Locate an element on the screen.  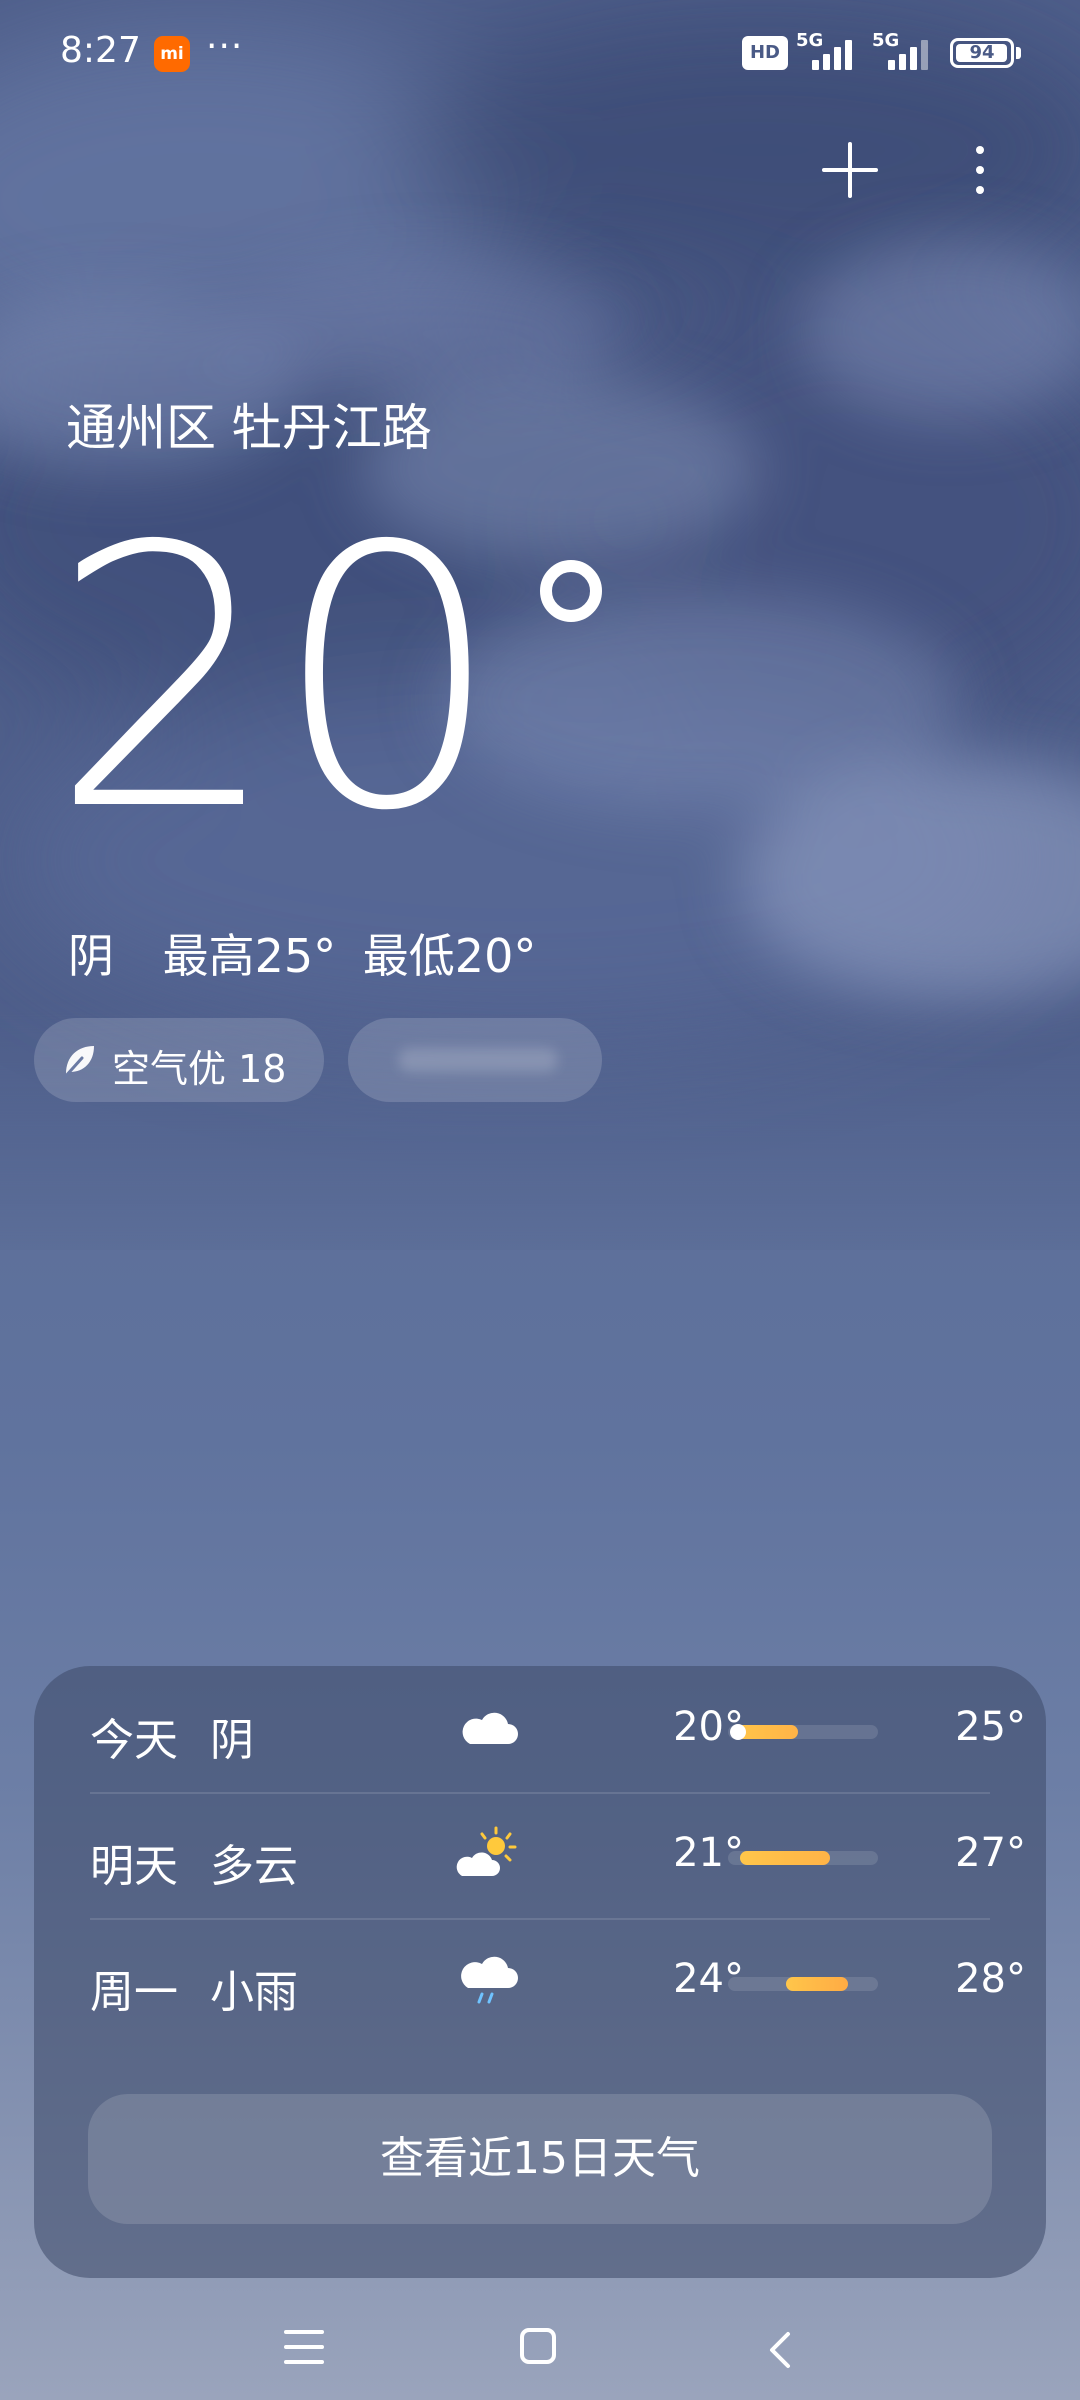
forecast-low: 20° is located at coordinates (708, 1727).